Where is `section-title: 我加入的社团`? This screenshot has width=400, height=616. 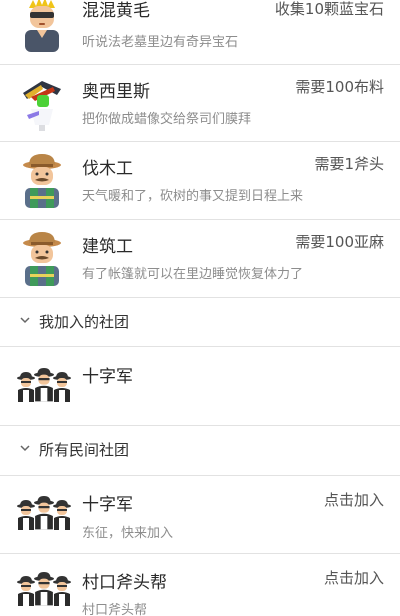
section-title: 我加入的社团 is located at coordinates (84, 322).